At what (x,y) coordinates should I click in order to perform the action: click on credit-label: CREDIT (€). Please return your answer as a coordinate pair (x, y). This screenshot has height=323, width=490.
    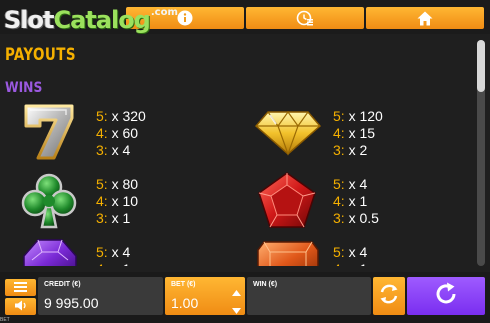
    Looking at the image, I should click on (62, 284).